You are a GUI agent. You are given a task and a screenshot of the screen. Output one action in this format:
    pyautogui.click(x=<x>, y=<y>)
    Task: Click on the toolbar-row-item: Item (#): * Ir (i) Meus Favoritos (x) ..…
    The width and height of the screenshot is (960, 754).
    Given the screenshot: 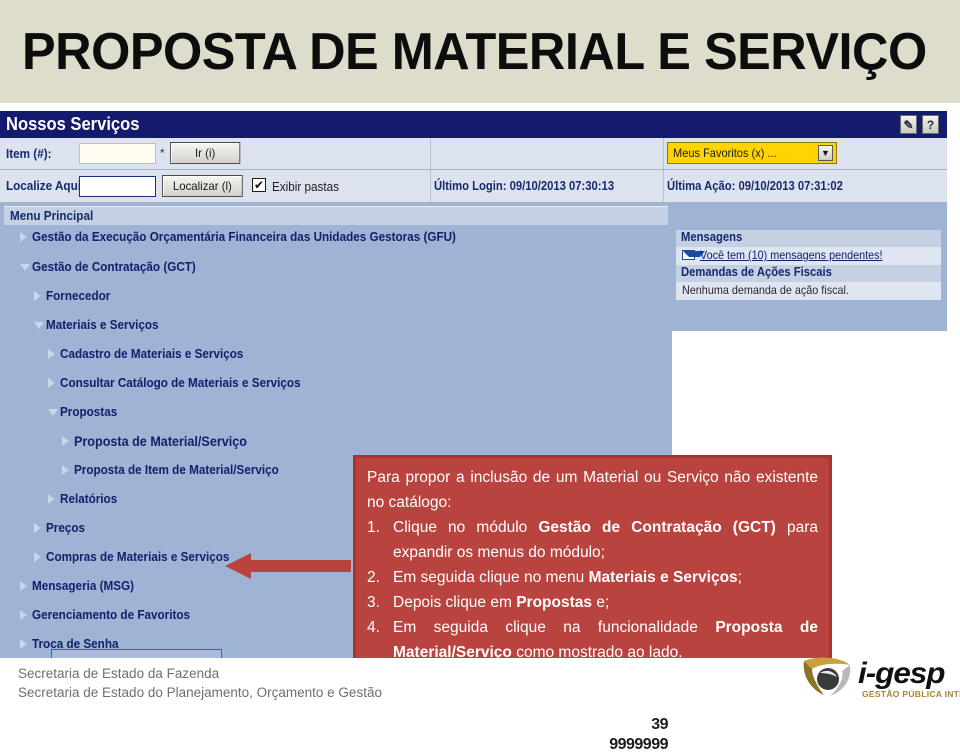 What is the action you would take?
    pyautogui.click(x=473, y=154)
    